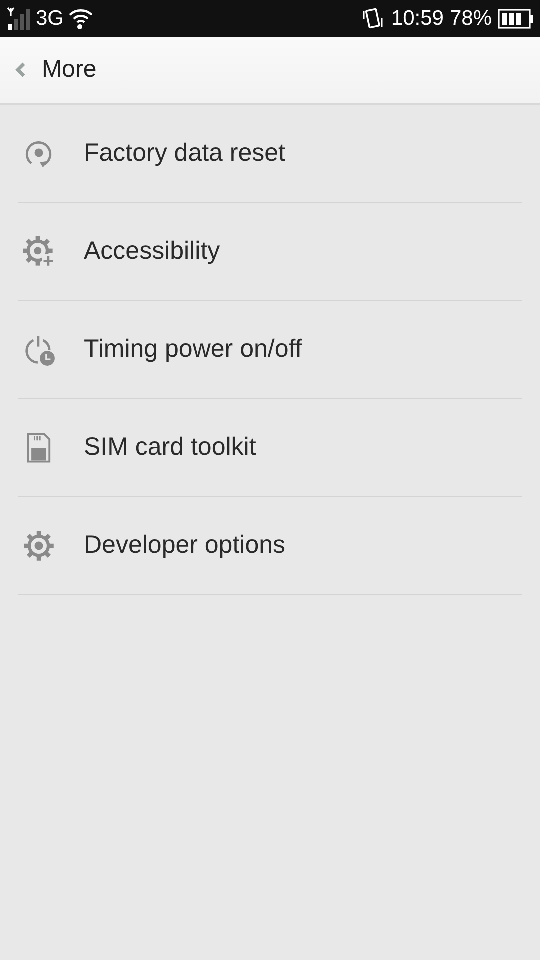  Describe the element at coordinates (39, 251) in the screenshot. I see `gear-plus-icon` at that location.